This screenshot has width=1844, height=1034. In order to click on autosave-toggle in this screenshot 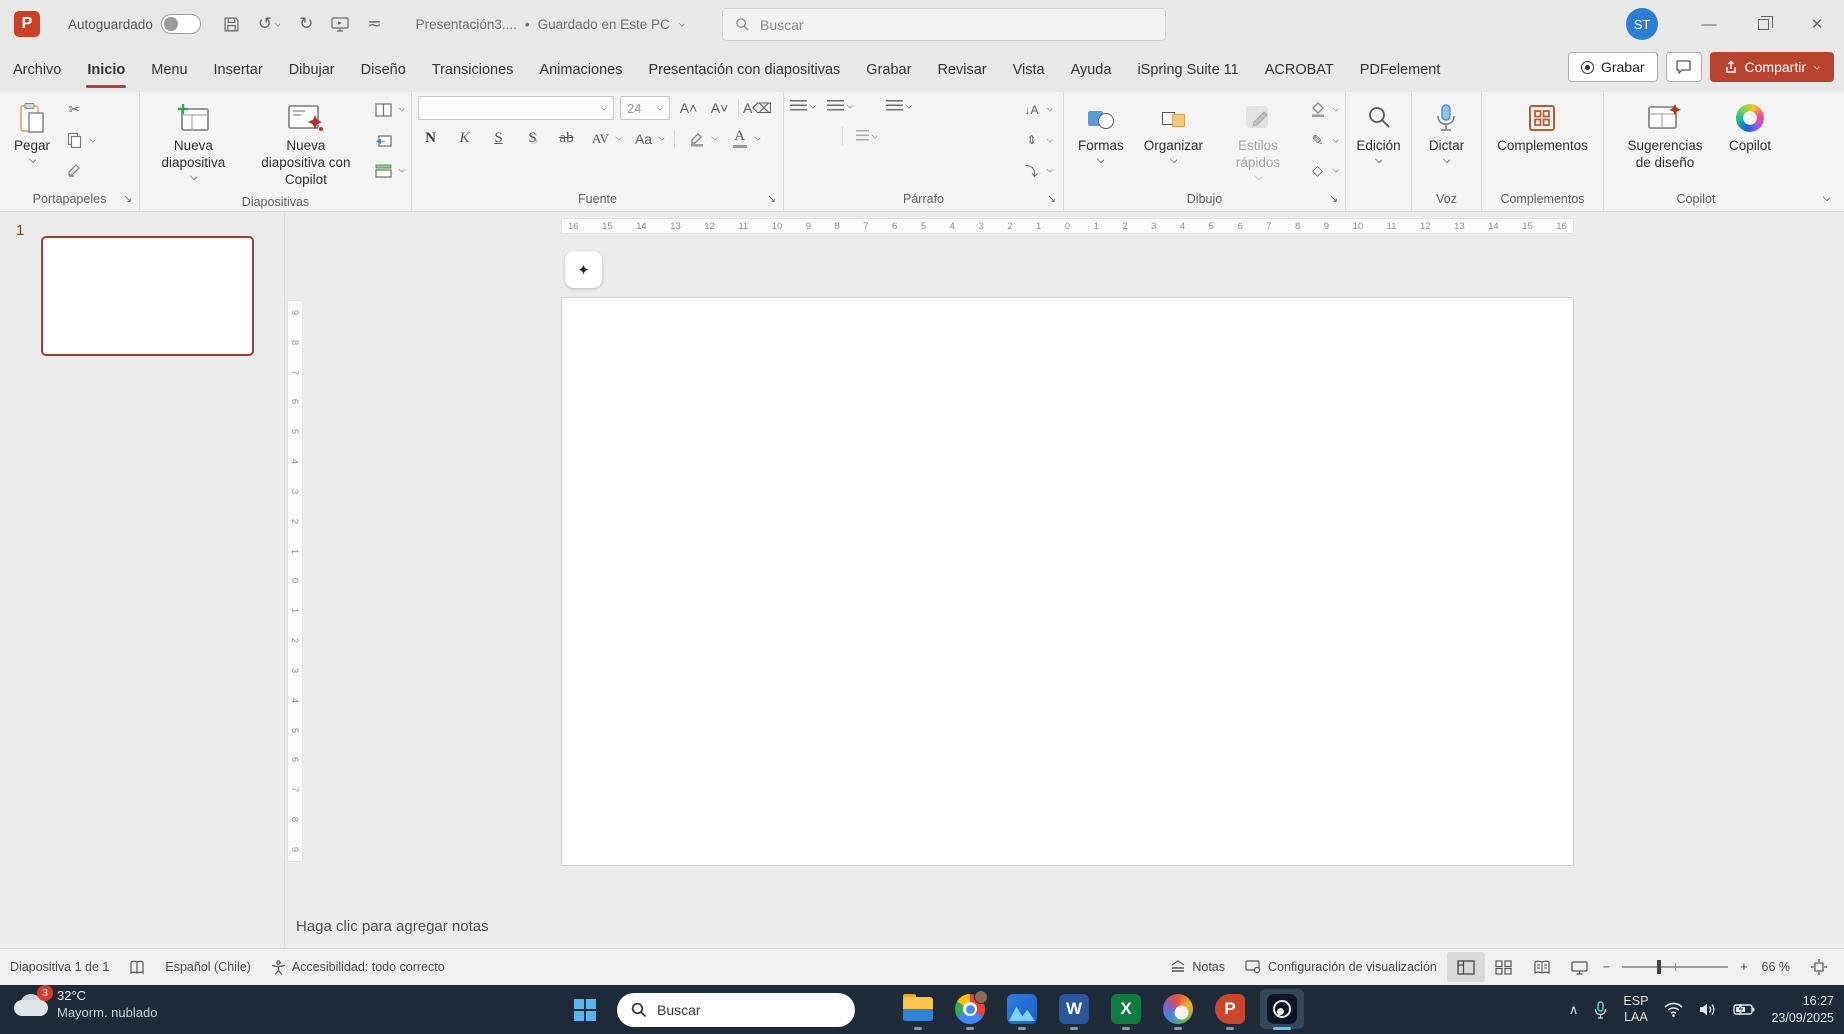, I will do `click(180, 24)`.